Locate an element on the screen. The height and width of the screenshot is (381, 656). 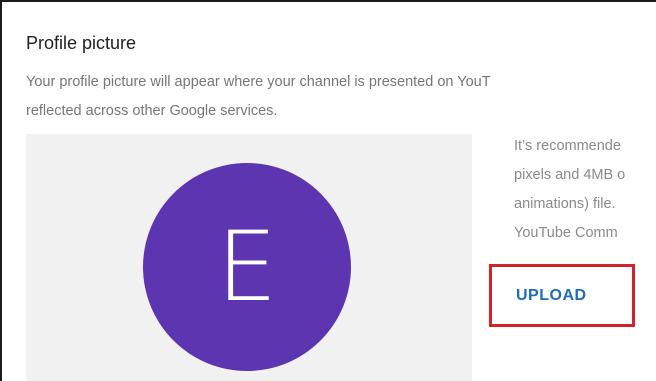
upload-button: UPLOAD is located at coordinates (551, 296).